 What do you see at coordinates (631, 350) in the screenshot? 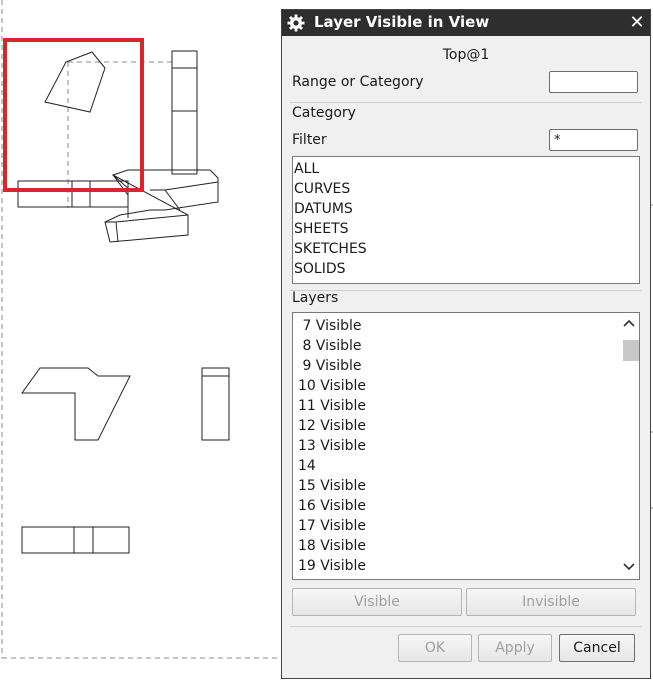
I see `scroll-thumb` at bounding box center [631, 350].